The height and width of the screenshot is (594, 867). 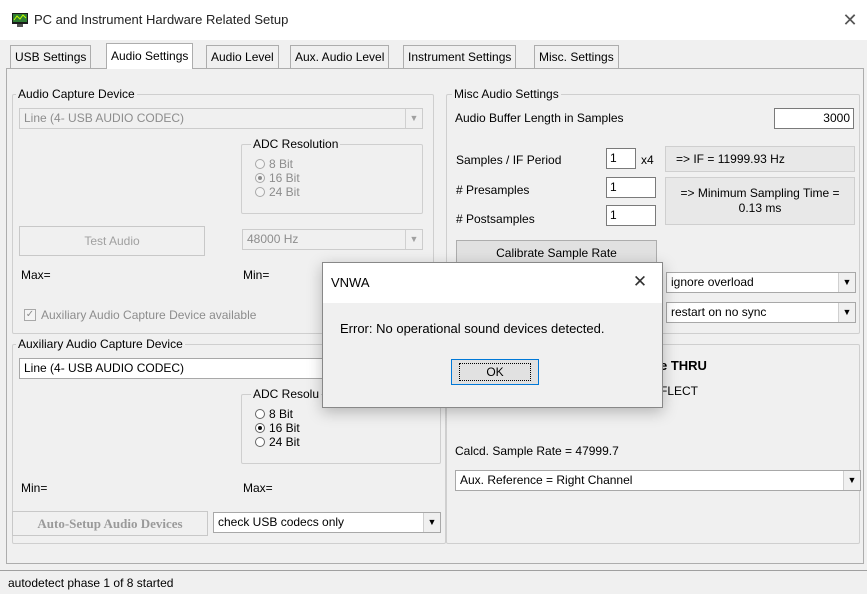 I want to click on checkbox-check-icon: ✓, so click(x=30, y=314).